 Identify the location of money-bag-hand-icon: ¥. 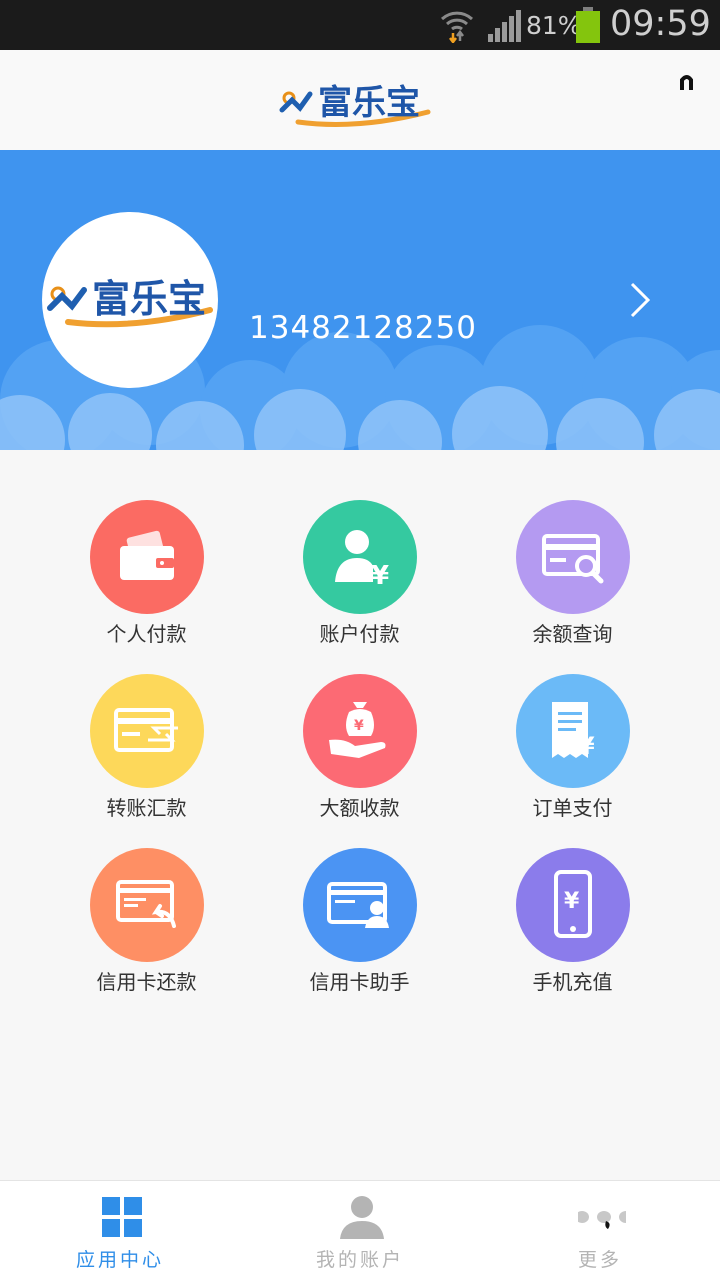
(357, 730).